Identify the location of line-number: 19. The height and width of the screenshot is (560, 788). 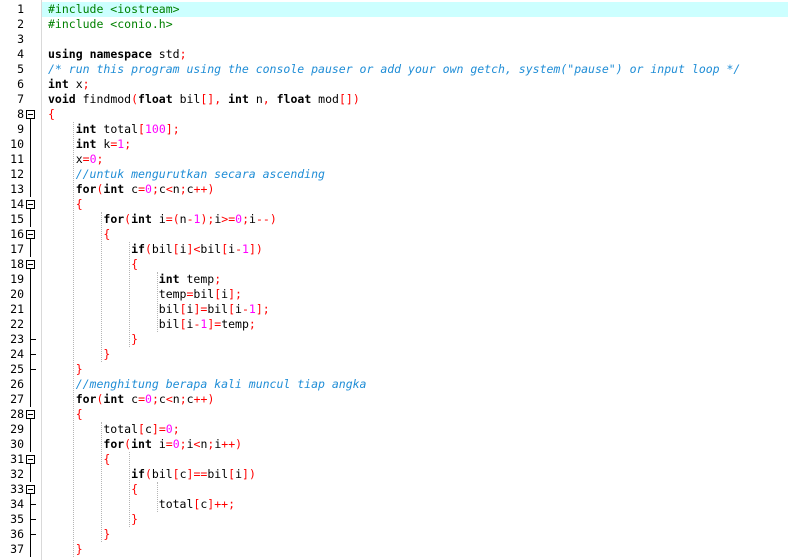
(17, 279).